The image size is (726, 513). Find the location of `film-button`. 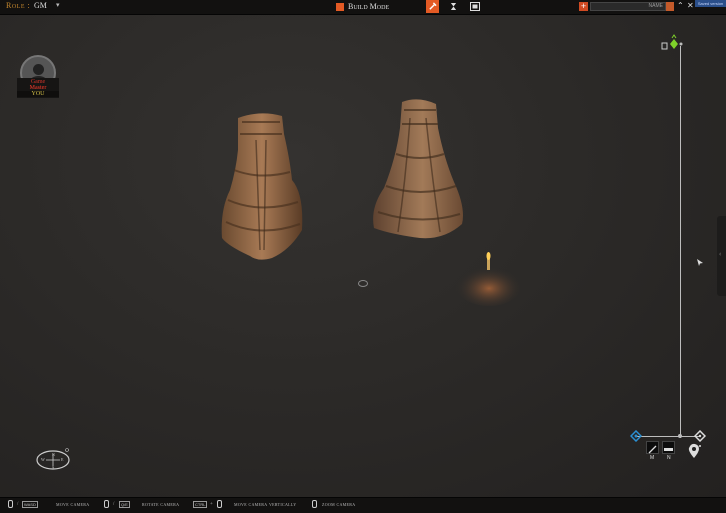

film-button is located at coordinates (474, 6).